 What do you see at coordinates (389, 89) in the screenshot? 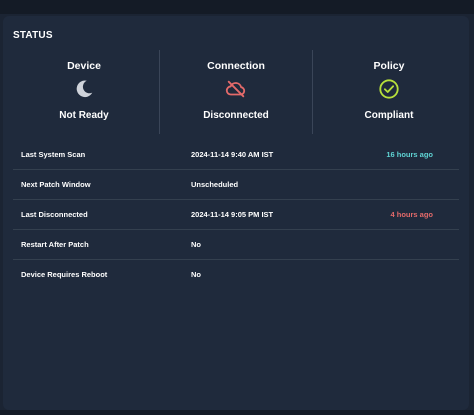
I see `check-circle-icon` at bounding box center [389, 89].